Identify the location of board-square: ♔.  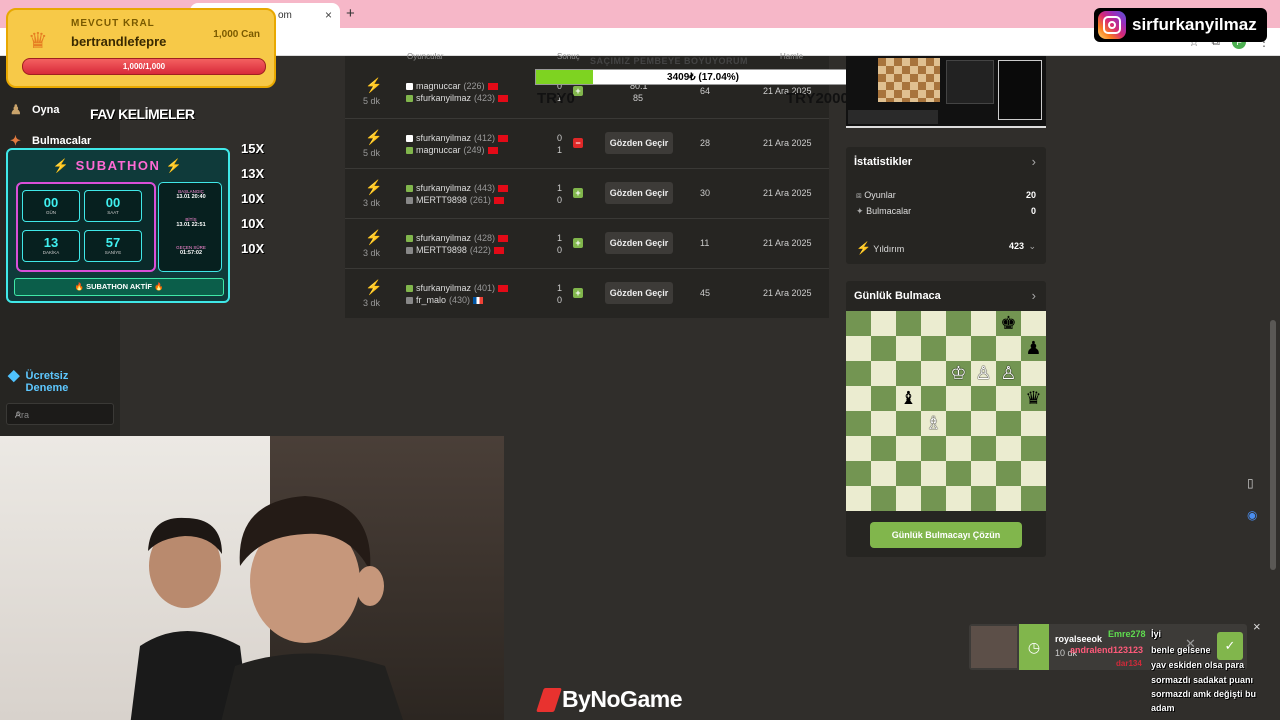
(958, 373).